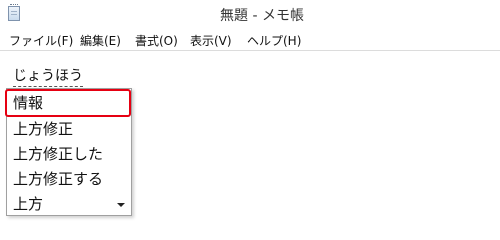 This screenshot has height=240, width=500. What do you see at coordinates (14, 12) in the screenshot?
I see `notepad-icon` at bounding box center [14, 12].